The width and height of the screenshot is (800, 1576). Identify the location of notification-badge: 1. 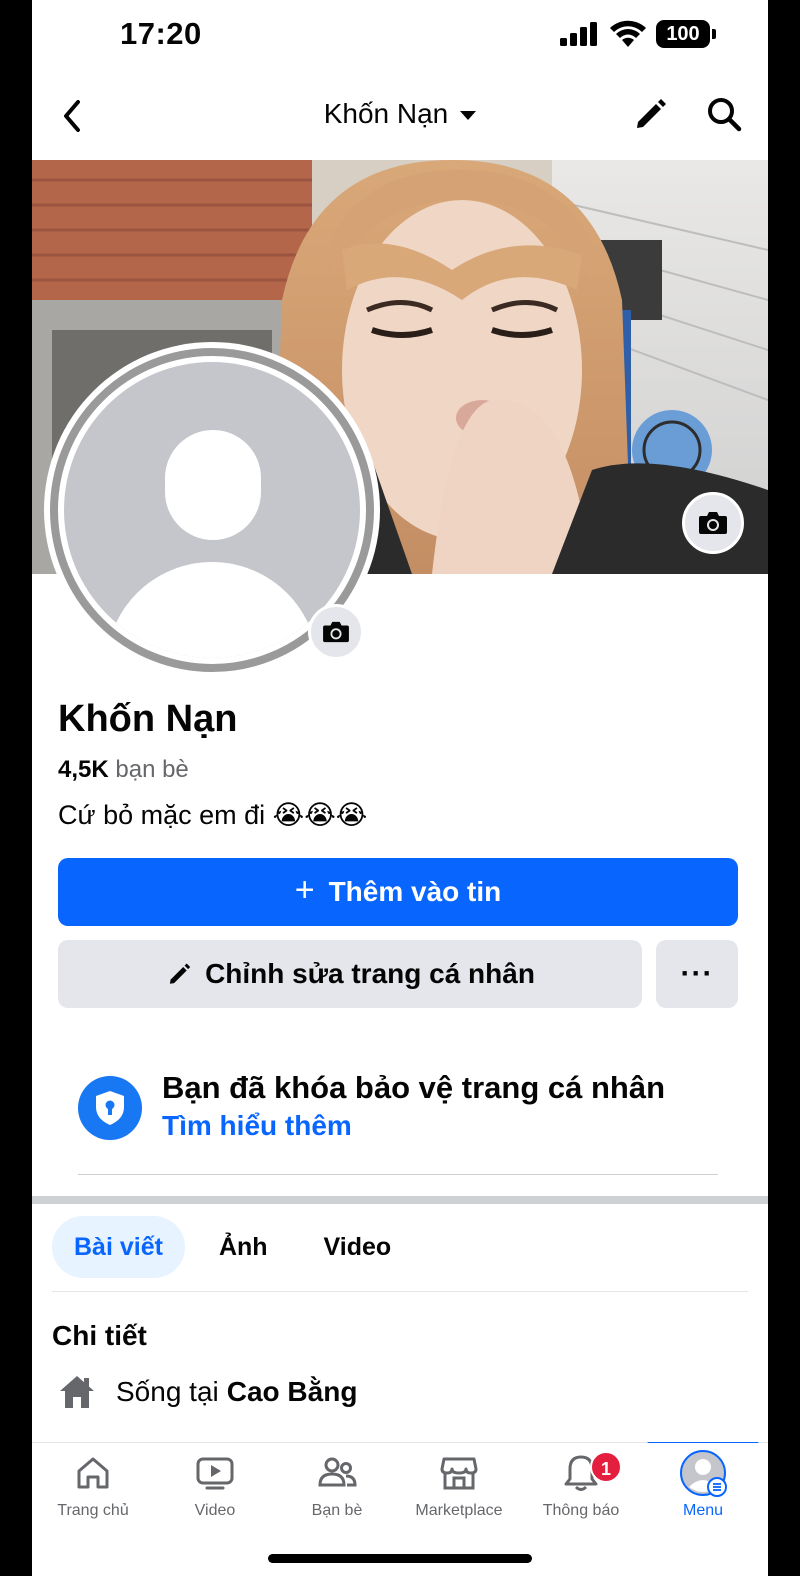
(606, 1467).